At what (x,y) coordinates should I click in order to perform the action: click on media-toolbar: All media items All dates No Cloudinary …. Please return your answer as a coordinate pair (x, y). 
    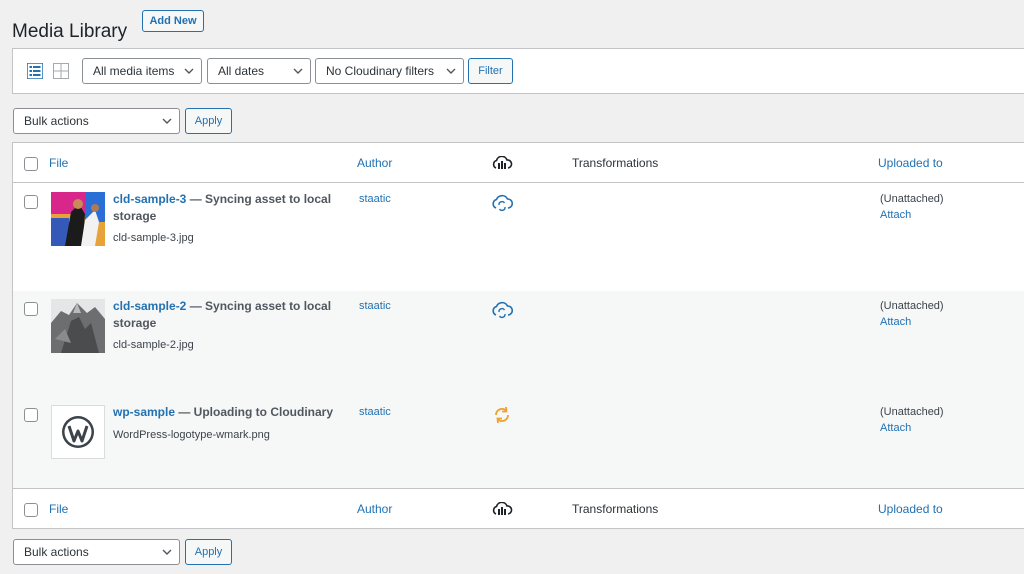
    Looking at the image, I should click on (518, 71).